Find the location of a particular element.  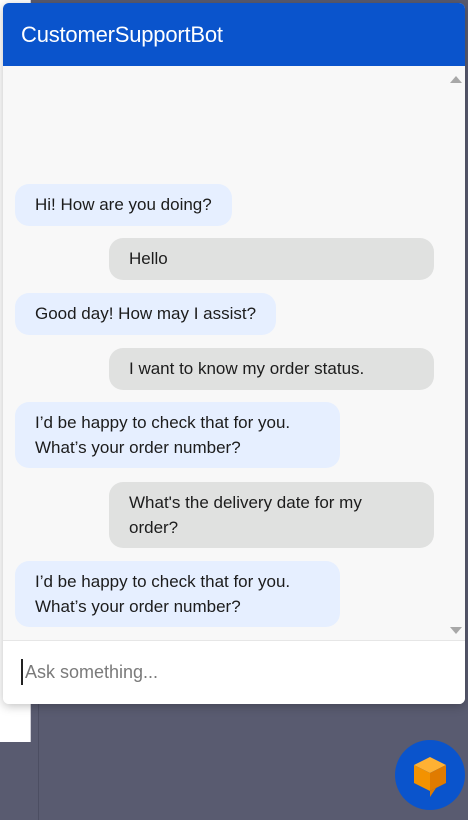

message-scrollbar is located at coordinates (456, 353).